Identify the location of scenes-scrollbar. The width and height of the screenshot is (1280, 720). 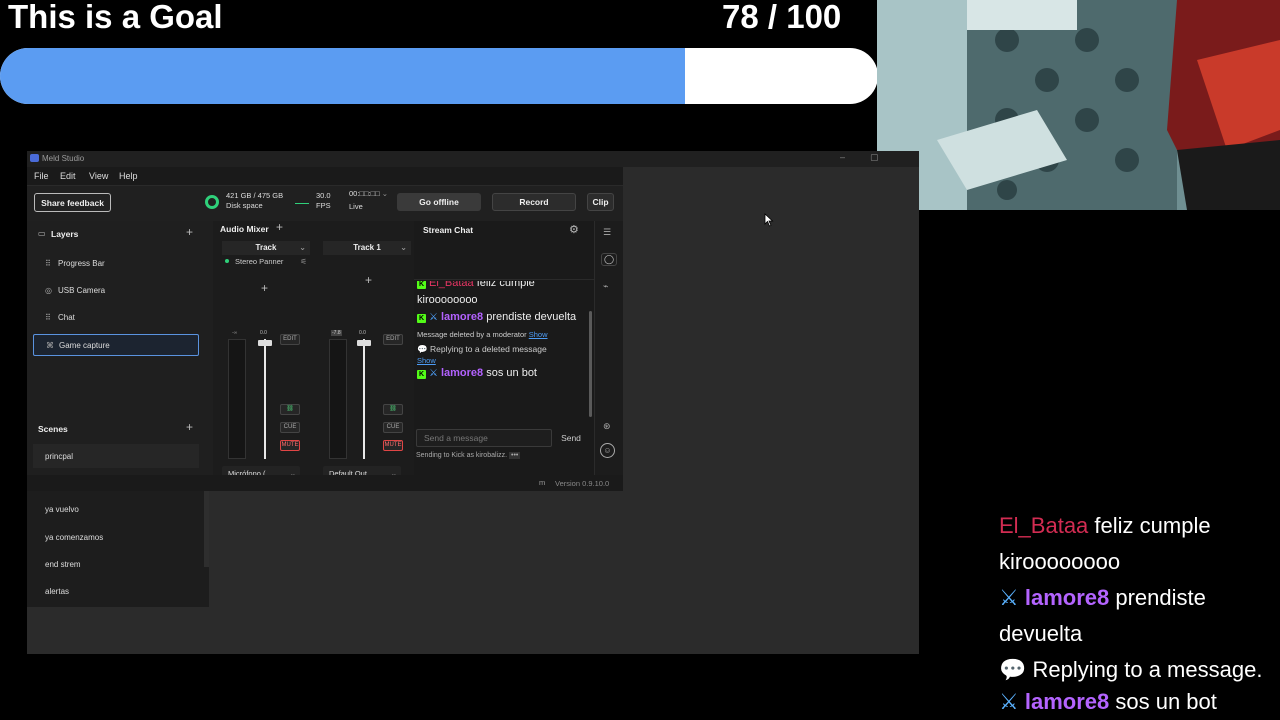
(206, 529).